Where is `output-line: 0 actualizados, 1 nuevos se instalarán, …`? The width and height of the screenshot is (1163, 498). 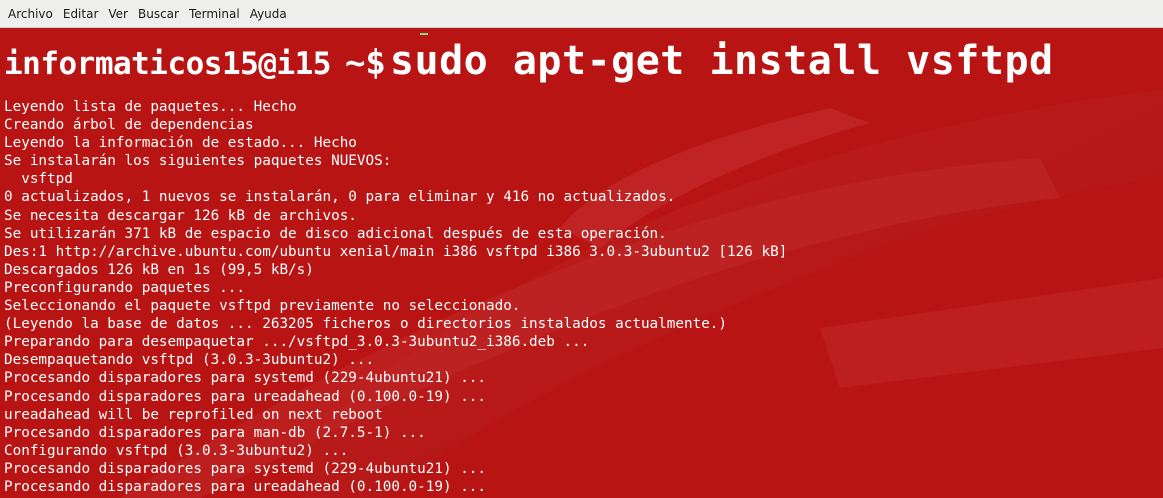
output-line: 0 actualizados, 1 nuevos se instalarán, … is located at coordinates (340, 197).